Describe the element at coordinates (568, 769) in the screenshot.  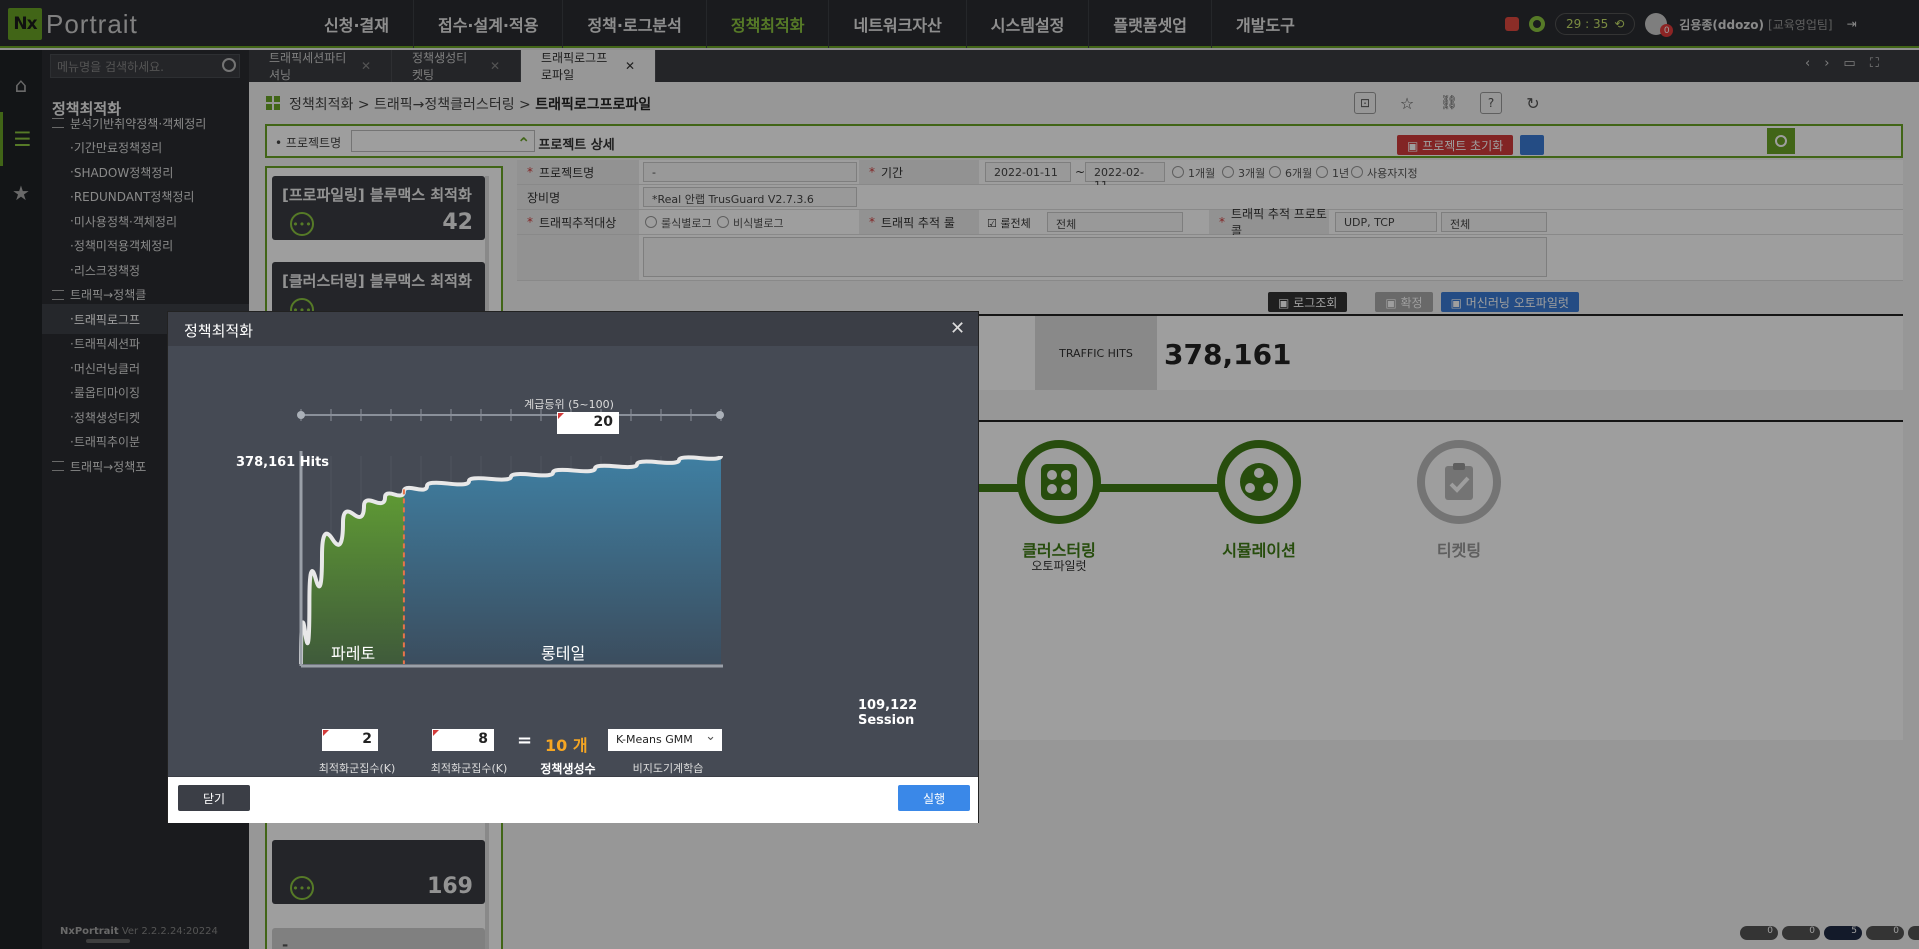
I see `total-label: 정책생성수` at that location.